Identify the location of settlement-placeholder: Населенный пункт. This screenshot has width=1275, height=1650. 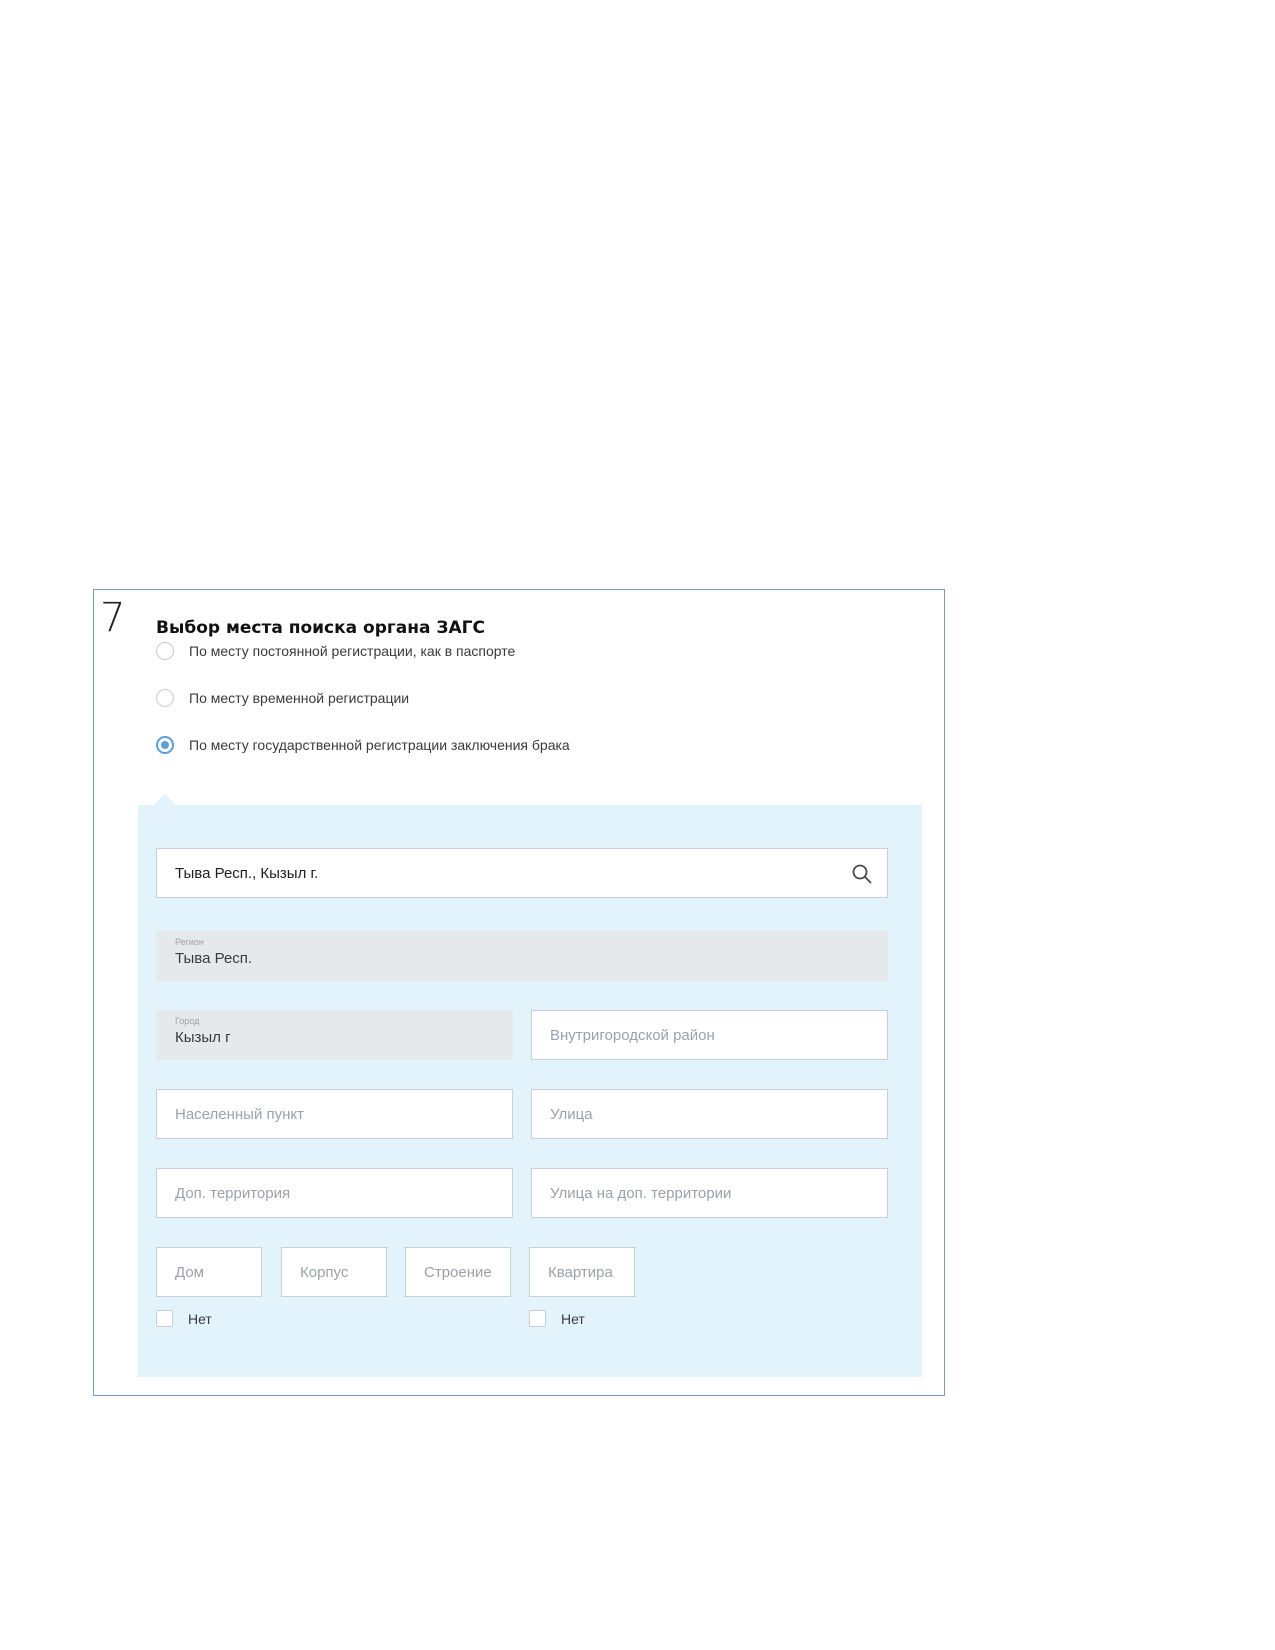
(240, 1114).